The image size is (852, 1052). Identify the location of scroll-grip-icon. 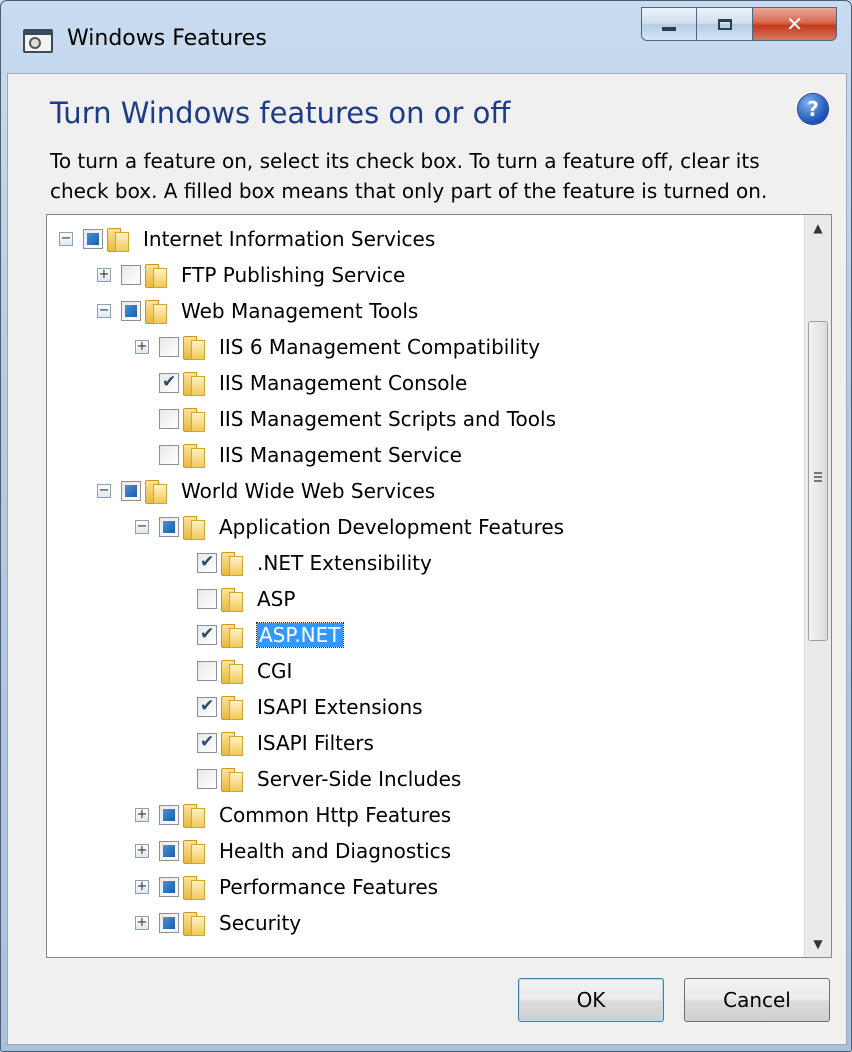
(818, 477).